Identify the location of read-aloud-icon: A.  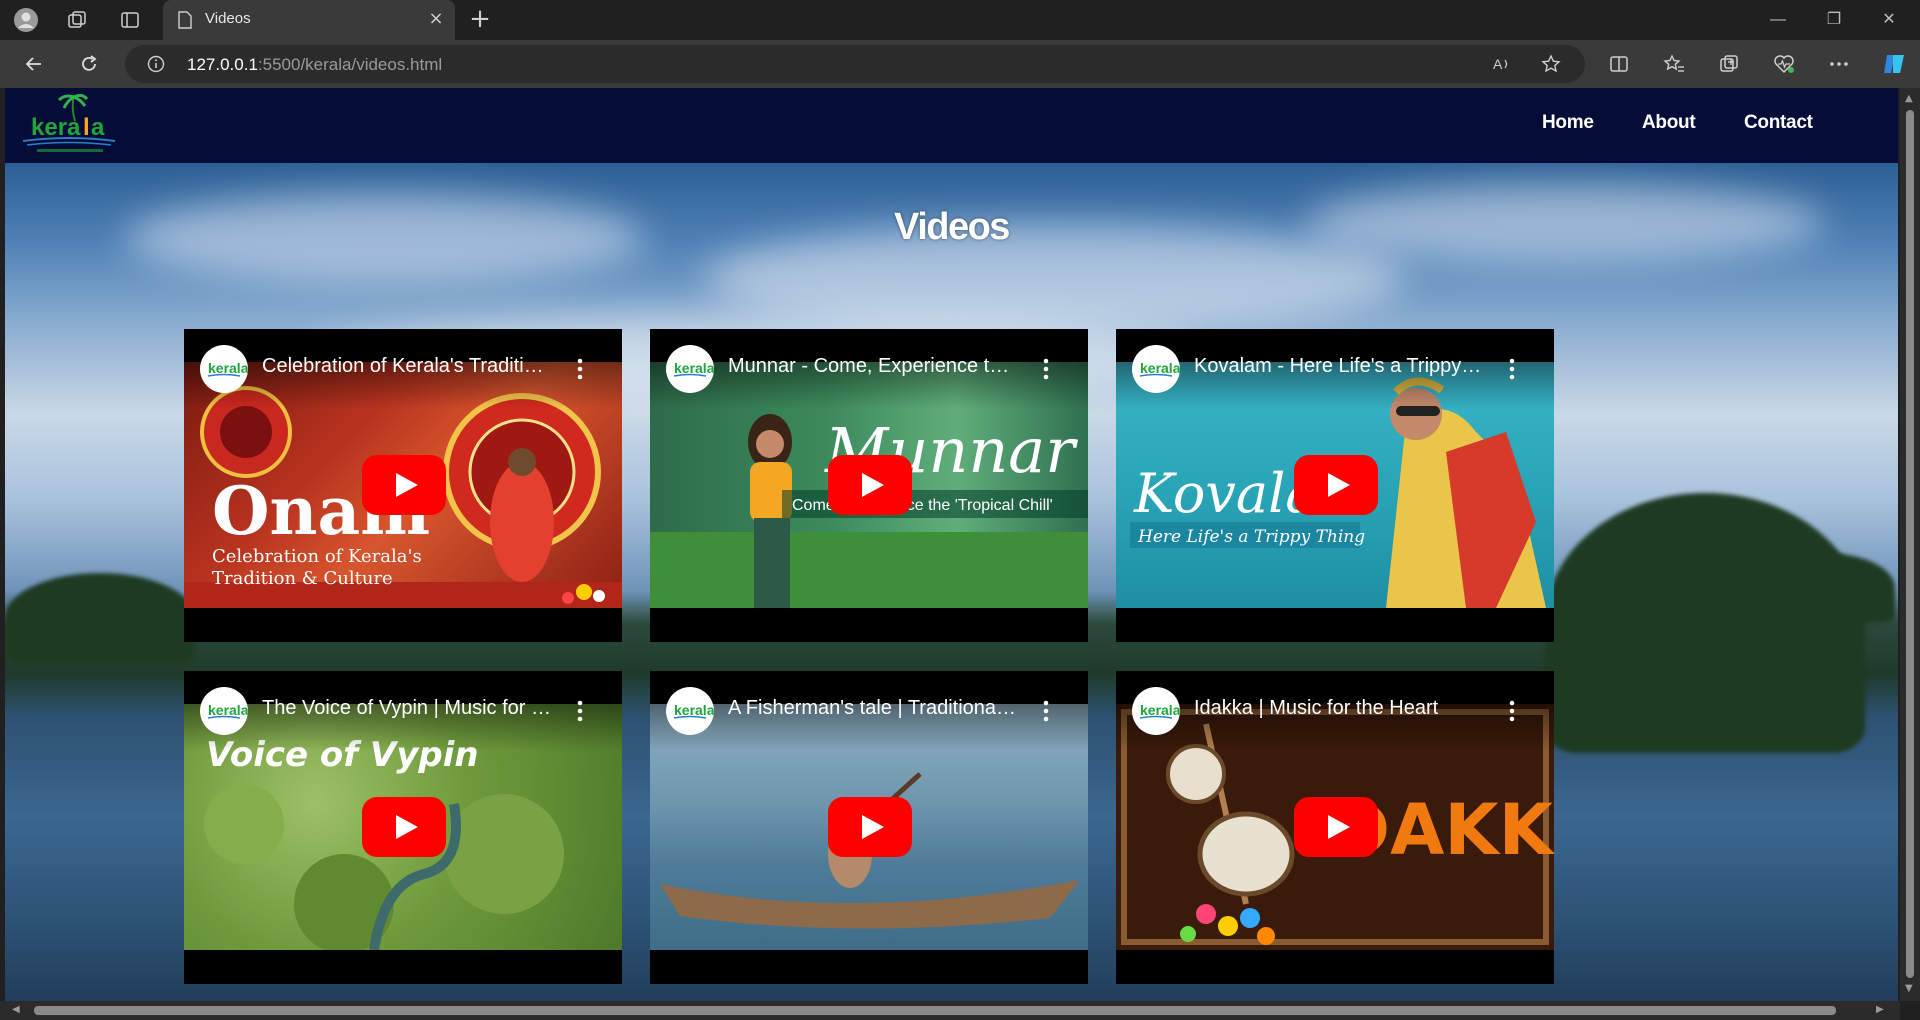
(1503, 64).